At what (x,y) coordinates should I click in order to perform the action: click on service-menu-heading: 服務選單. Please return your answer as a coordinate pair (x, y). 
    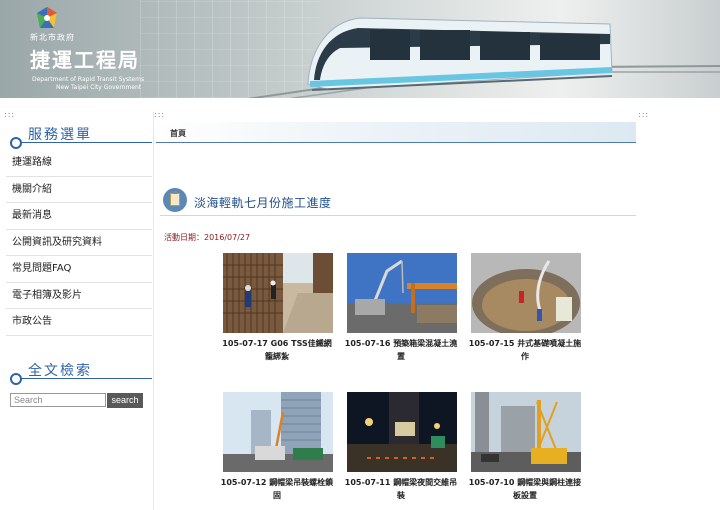
    Looking at the image, I should click on (79, 138).